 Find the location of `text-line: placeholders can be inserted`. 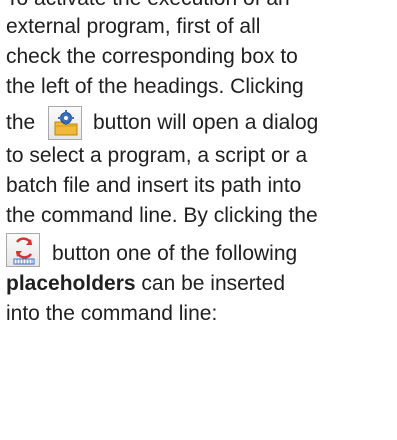

text-line: placeholders can be inserted is located at coordinates (145, 284).